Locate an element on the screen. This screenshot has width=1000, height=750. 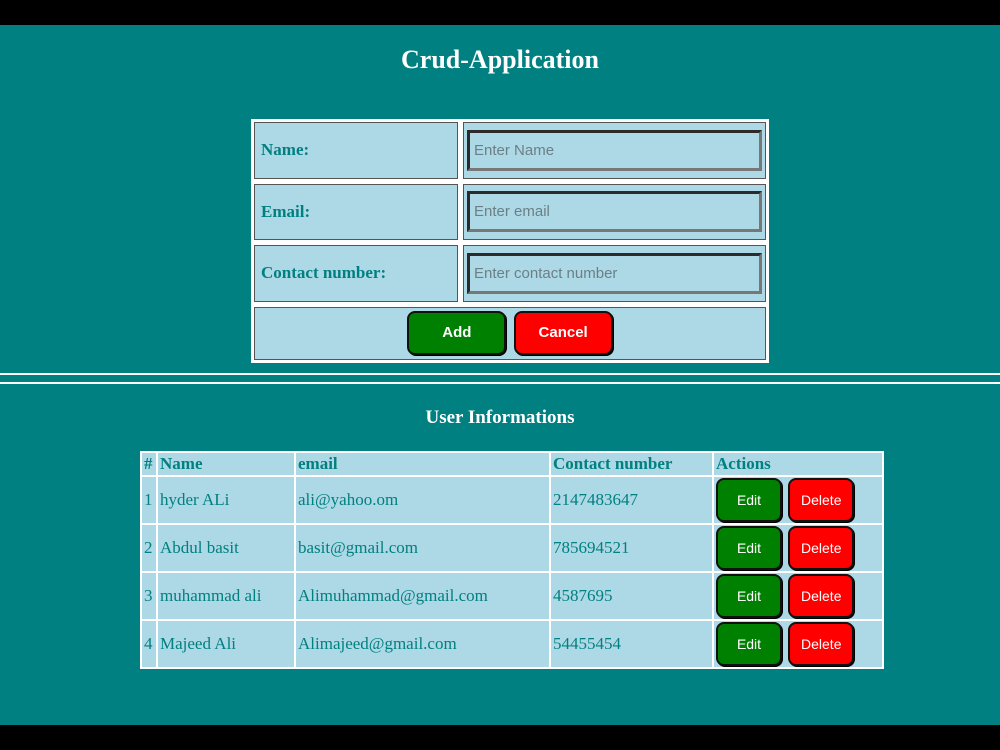
contact-cell is located at coordinates (614, 273).